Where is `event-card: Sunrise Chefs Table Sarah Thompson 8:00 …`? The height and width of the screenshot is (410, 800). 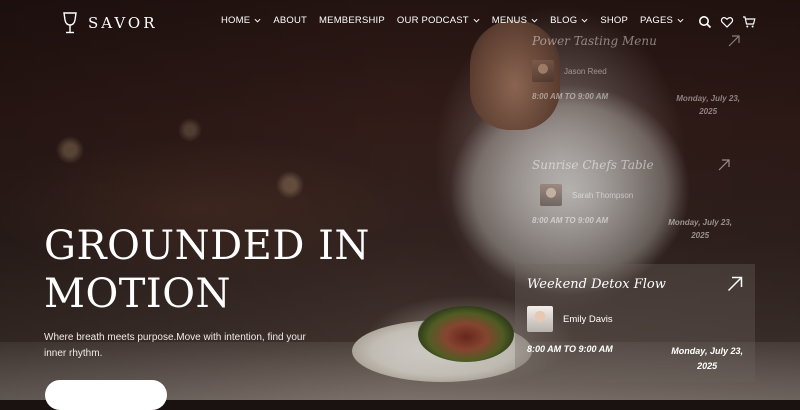
event-card: Sunrise Chefs Table Sarah Thompson 8:00 … is located at coordinates (643, 198).